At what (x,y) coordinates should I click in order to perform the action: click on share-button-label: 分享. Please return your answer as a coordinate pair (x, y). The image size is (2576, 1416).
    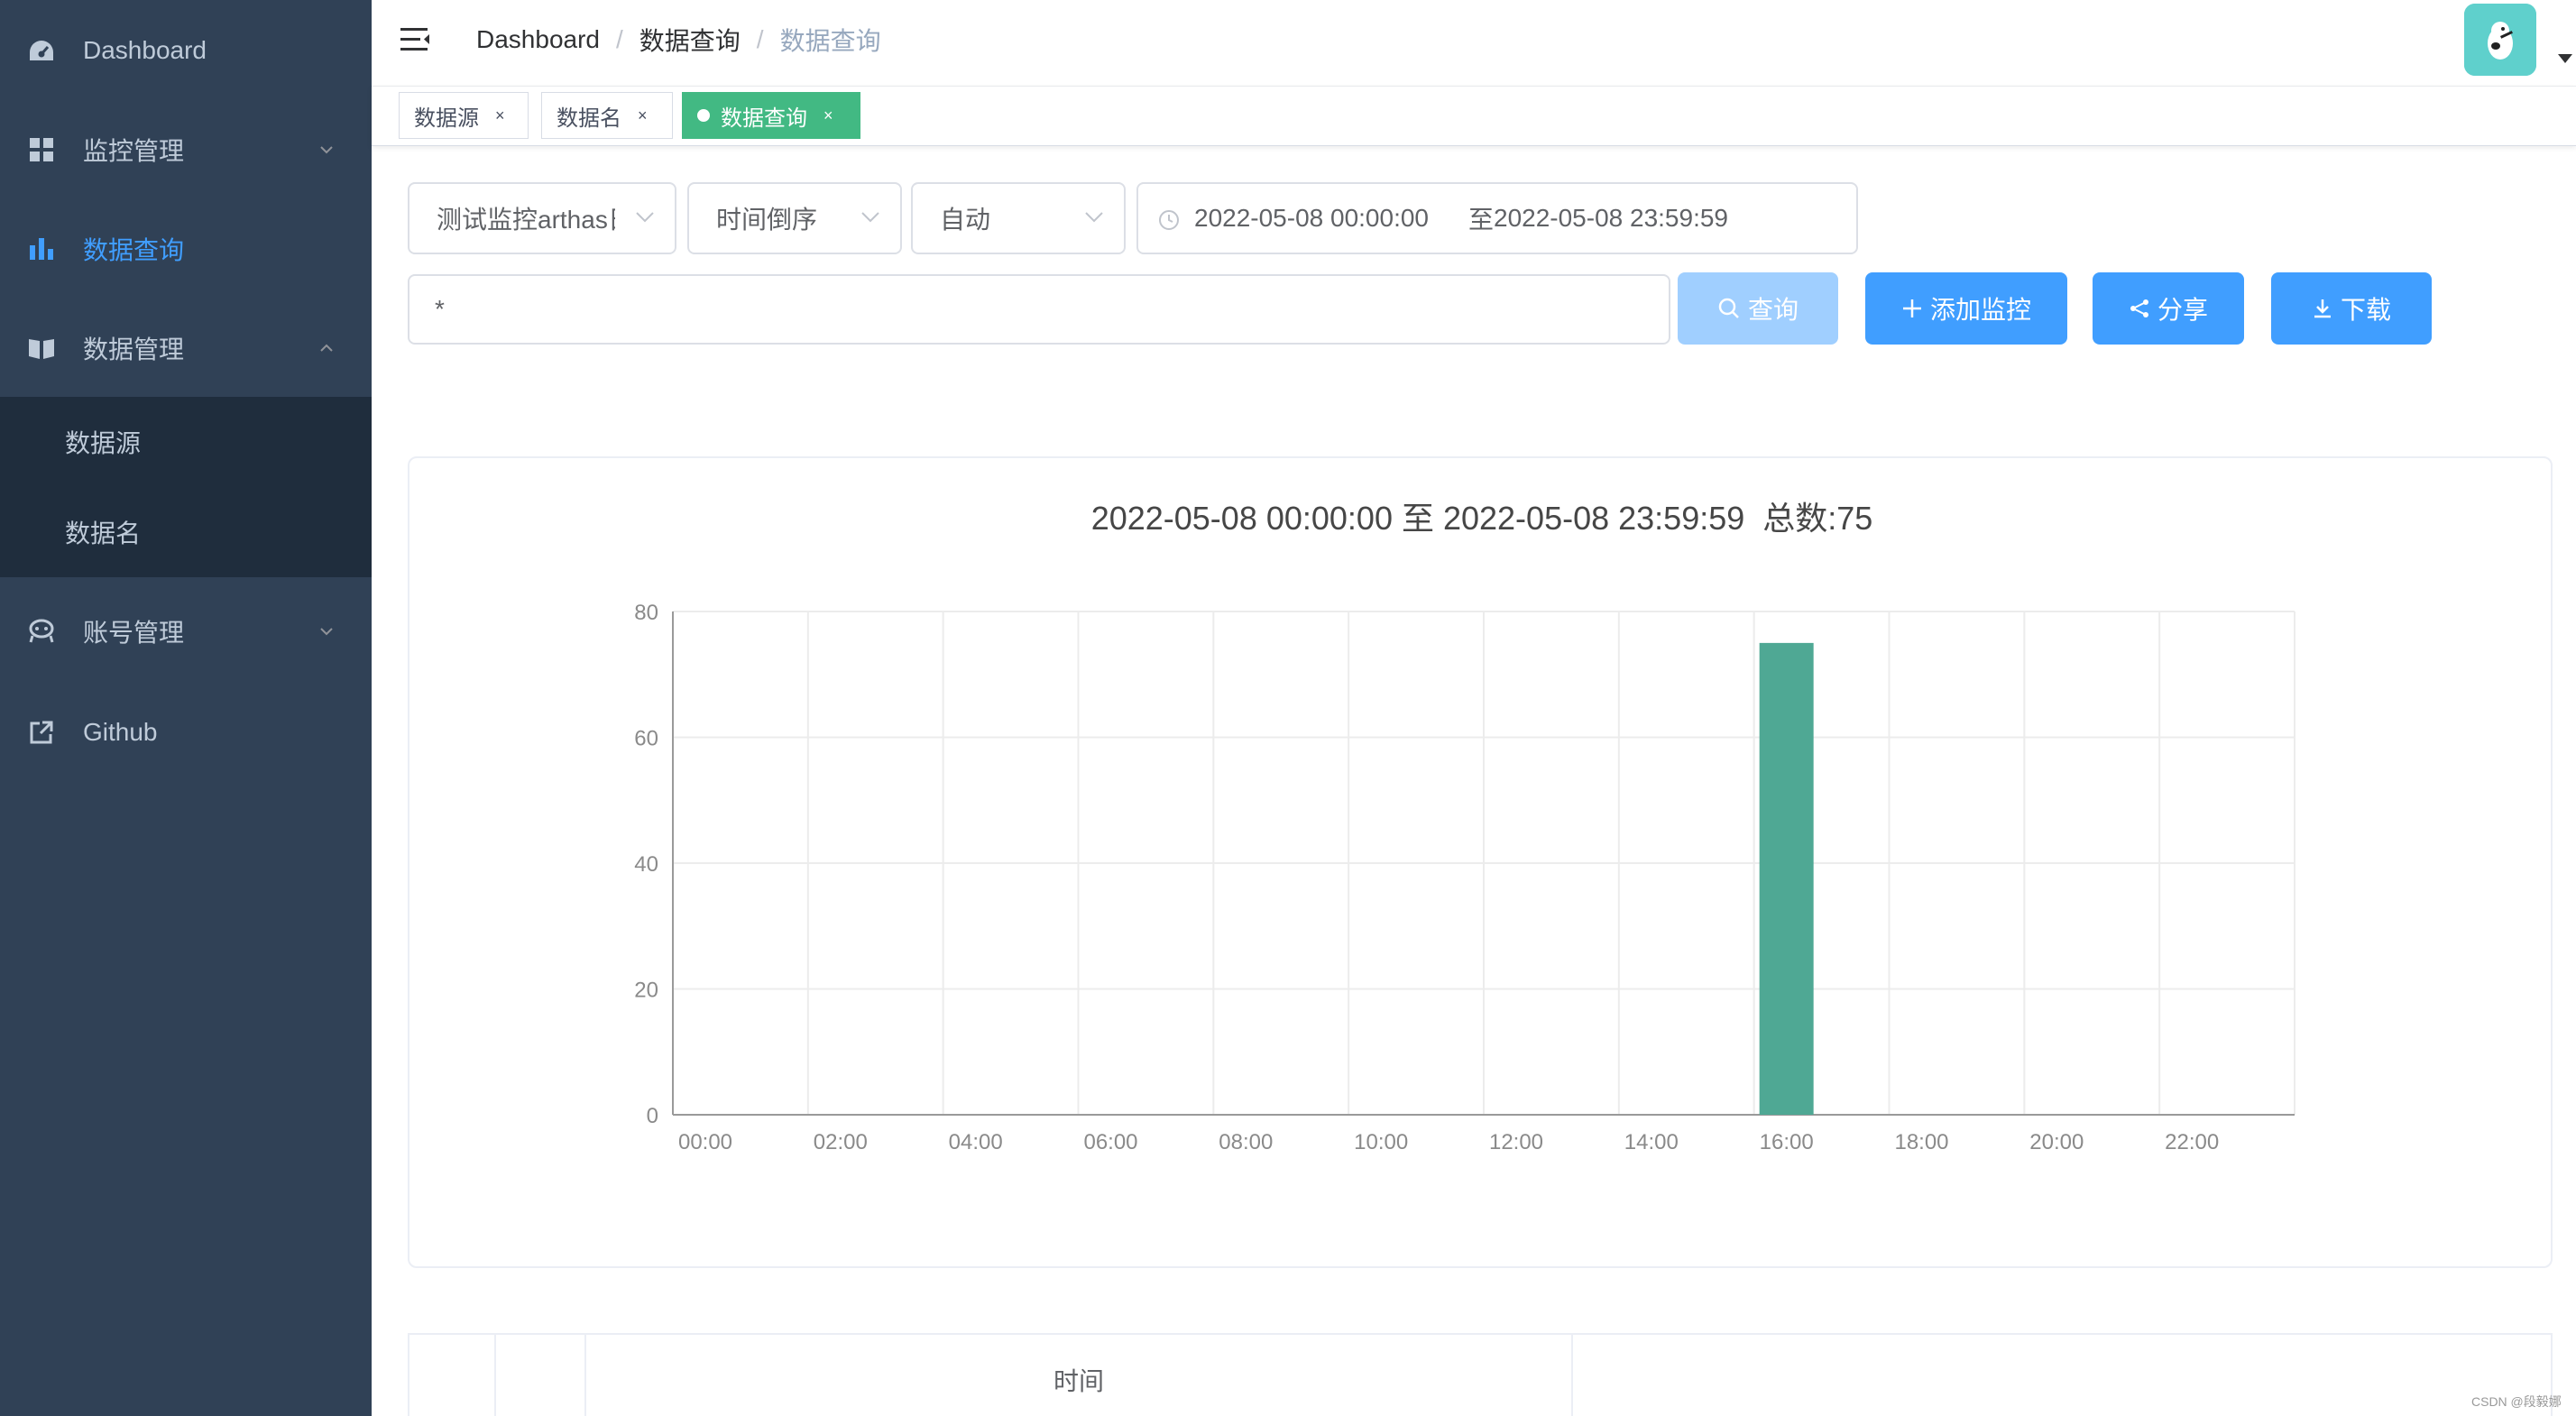
    Looking at the image, I should click on (2183, 310).